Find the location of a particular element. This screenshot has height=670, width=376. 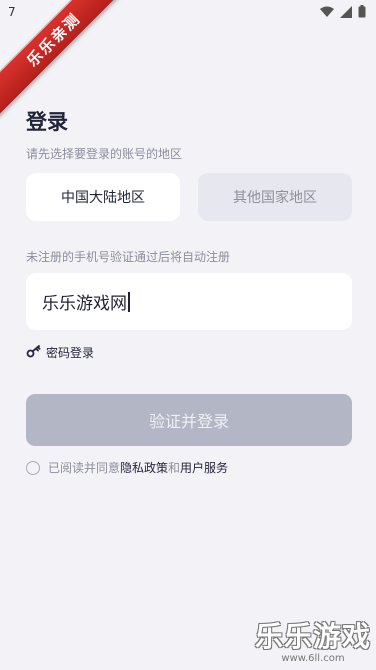

key-icon is located at coordinates (33, 352).